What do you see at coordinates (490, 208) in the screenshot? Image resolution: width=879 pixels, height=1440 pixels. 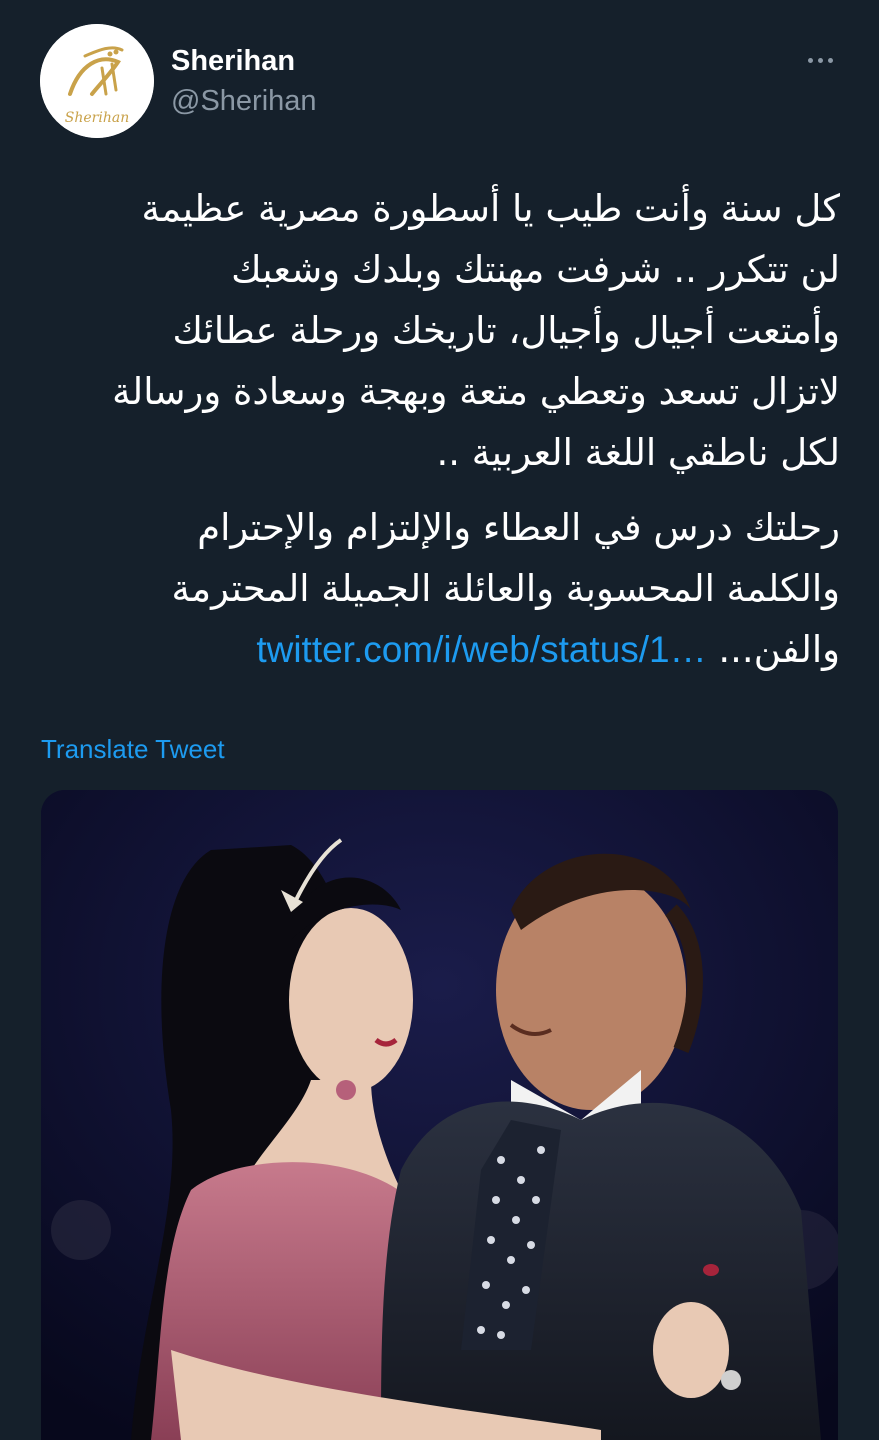 I see `tweet-line: كل سنة وأنت طيب يا أسطورة مصرية عظيمة` at bounding box center [490, 208].